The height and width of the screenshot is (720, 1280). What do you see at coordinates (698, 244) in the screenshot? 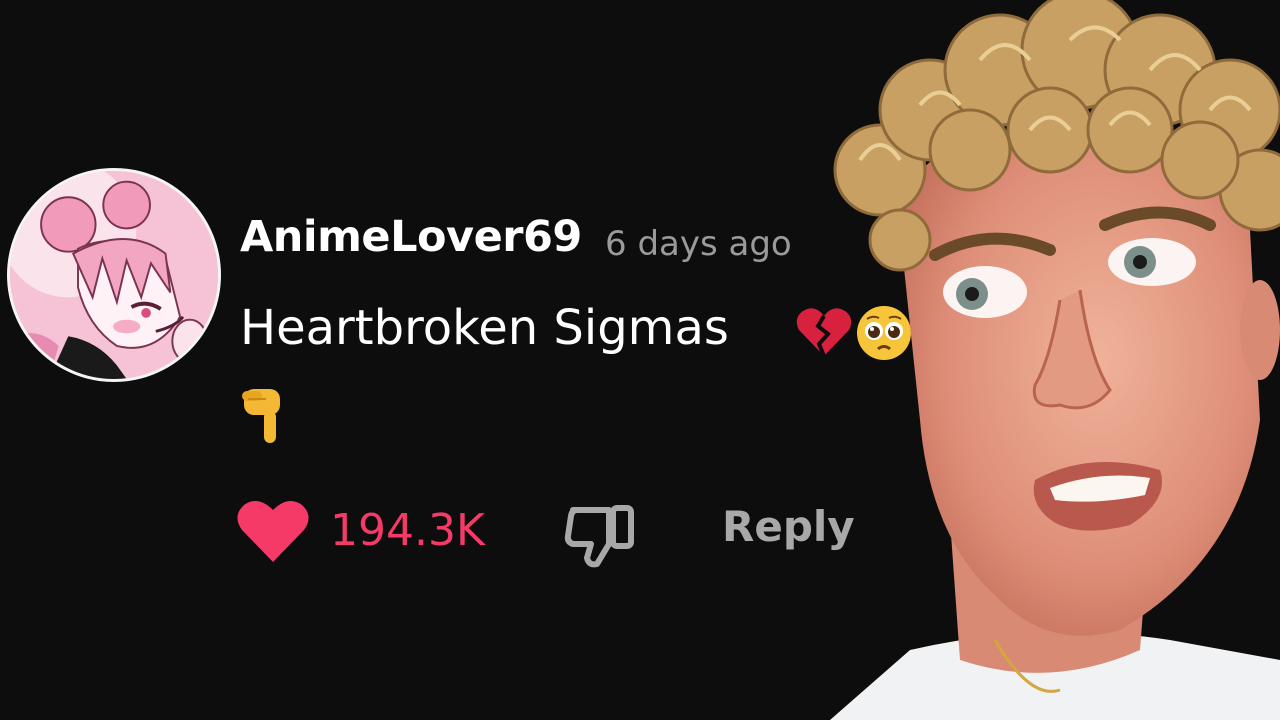
I see `timestamp: 6 days ago` at bounding box center [698, 244].